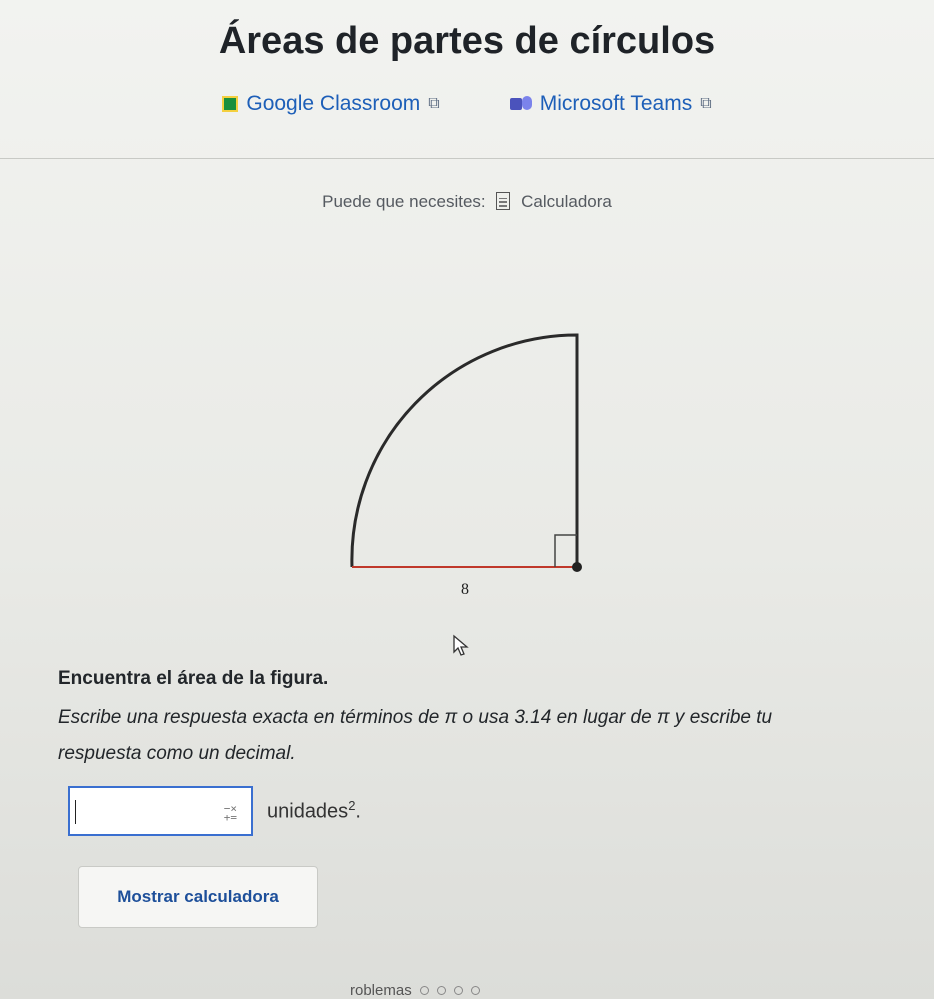 This screenshot has height=999, width=934. I want to click on quarter-circle-figure: 8, so click(466, 465).